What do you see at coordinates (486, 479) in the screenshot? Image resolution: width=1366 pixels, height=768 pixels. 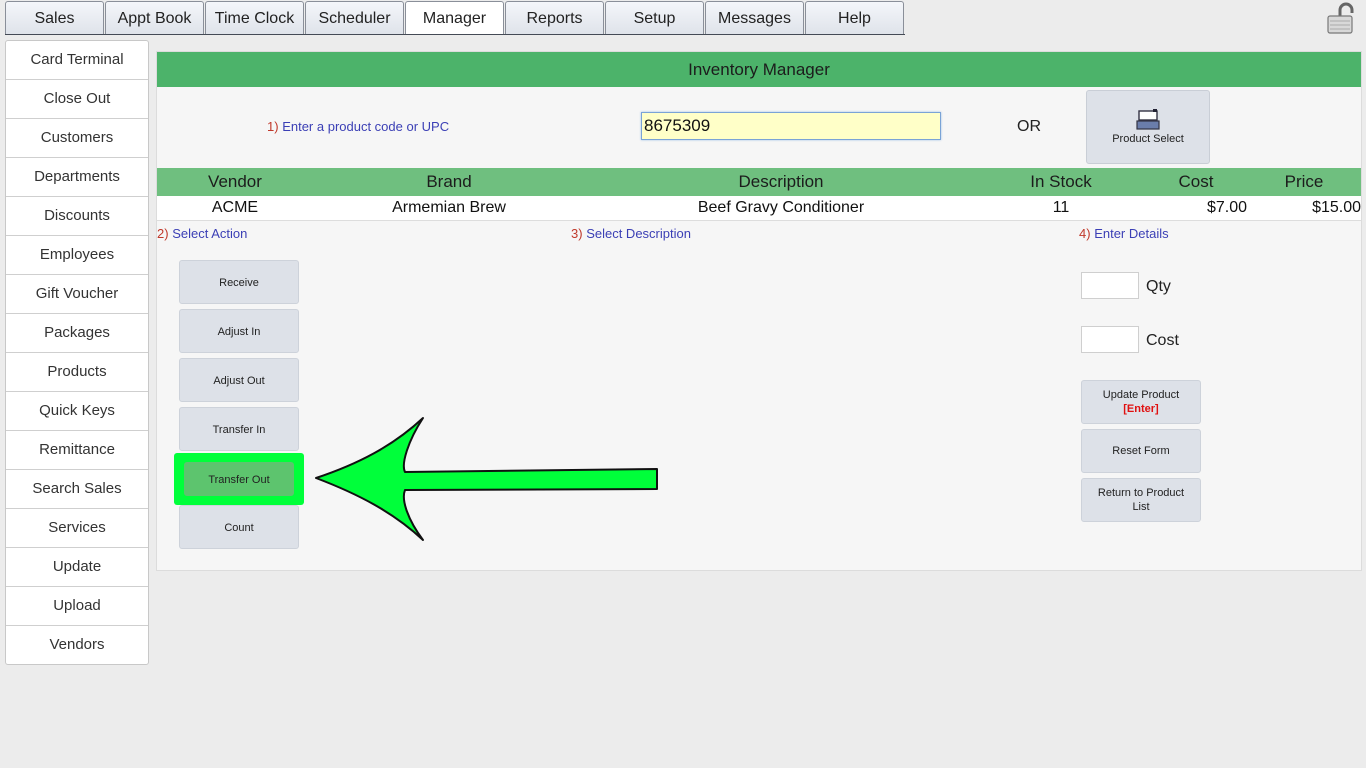 I see `left-arrow-icon` at bounding box center [486, 479].